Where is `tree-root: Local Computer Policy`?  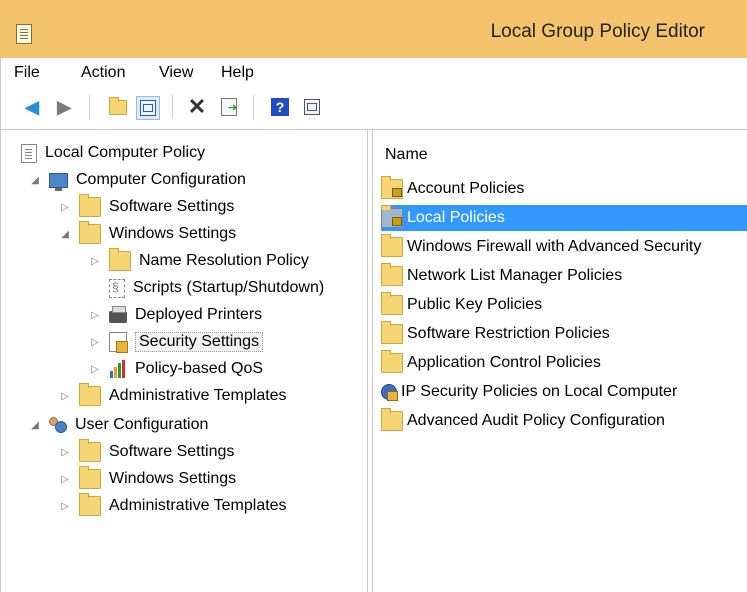 tree-root: Local Computer Policy is located at coordinates (113, 153).